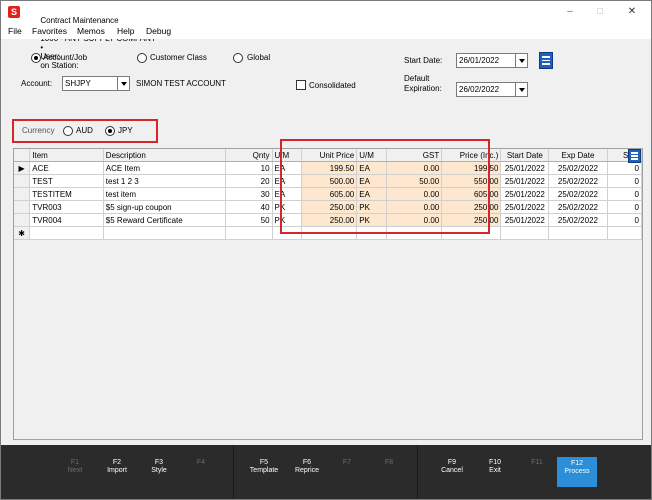 The width and height of the screenshot is (652, 500). I want to click on grid-cell-qnty: 10, so click(249, 168).